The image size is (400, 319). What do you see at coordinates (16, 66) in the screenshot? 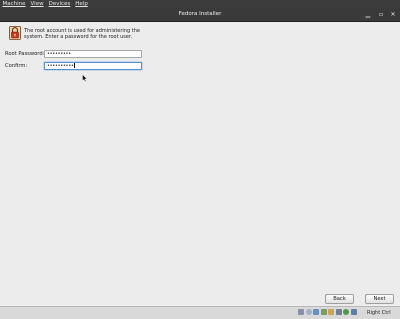
I see `confirm-label: Confirm:` at bounding box center [16, 66].